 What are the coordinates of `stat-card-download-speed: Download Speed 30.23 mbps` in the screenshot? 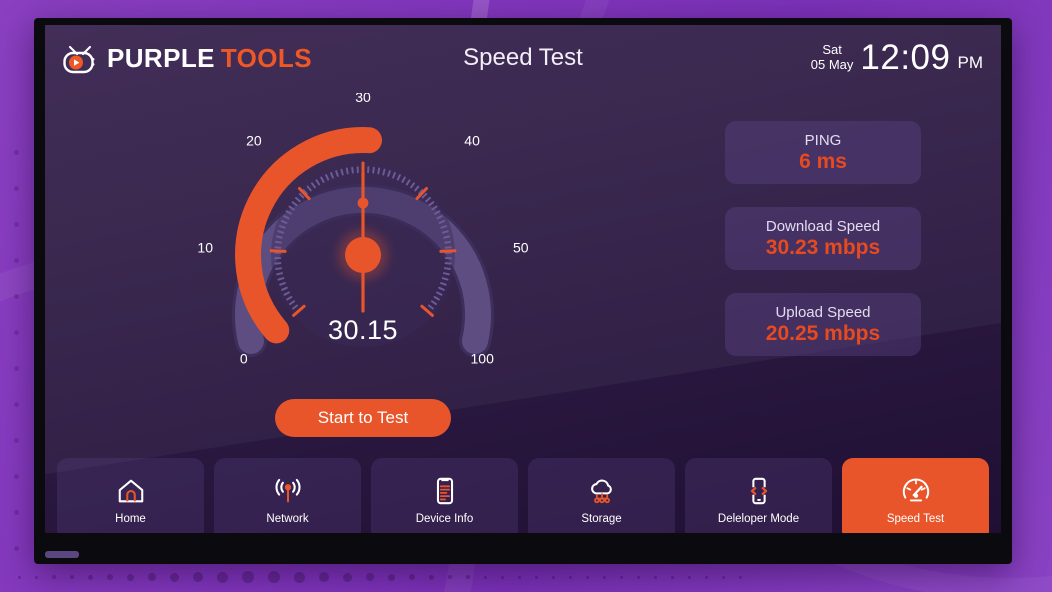 It's located at (823, 238).